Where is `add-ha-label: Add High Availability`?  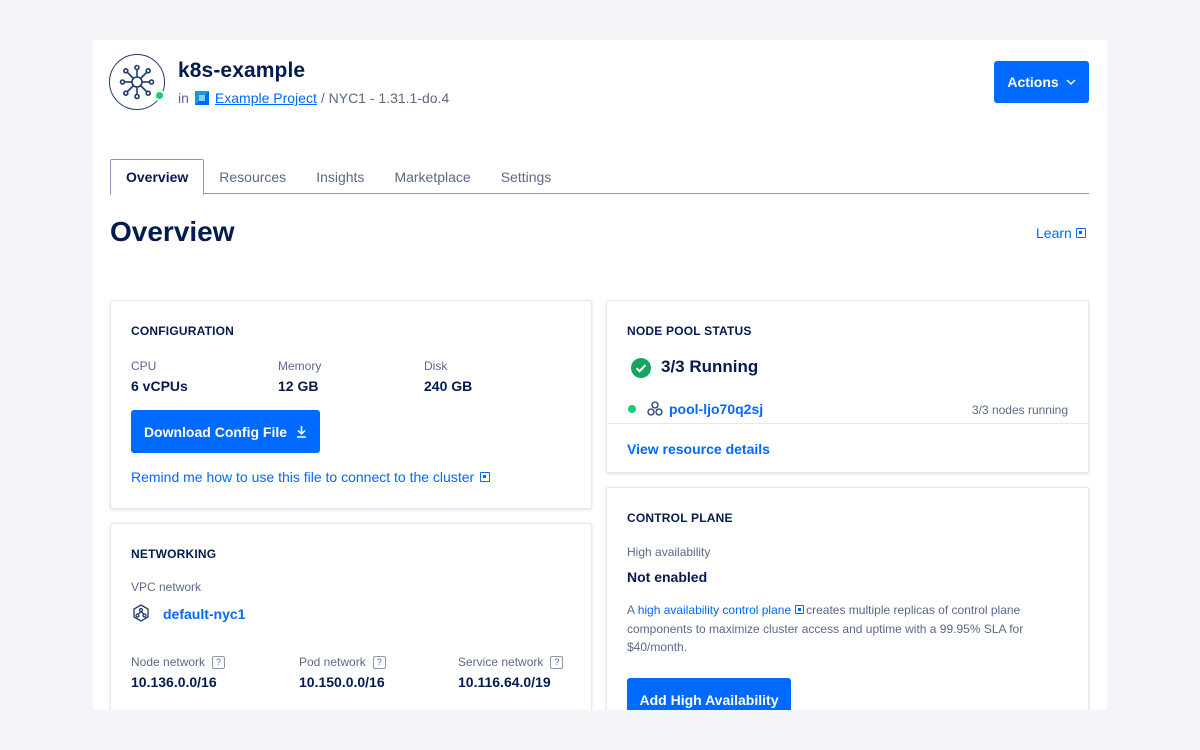
add-ha-label: Add High Availability is located at coordinates (709, 699).